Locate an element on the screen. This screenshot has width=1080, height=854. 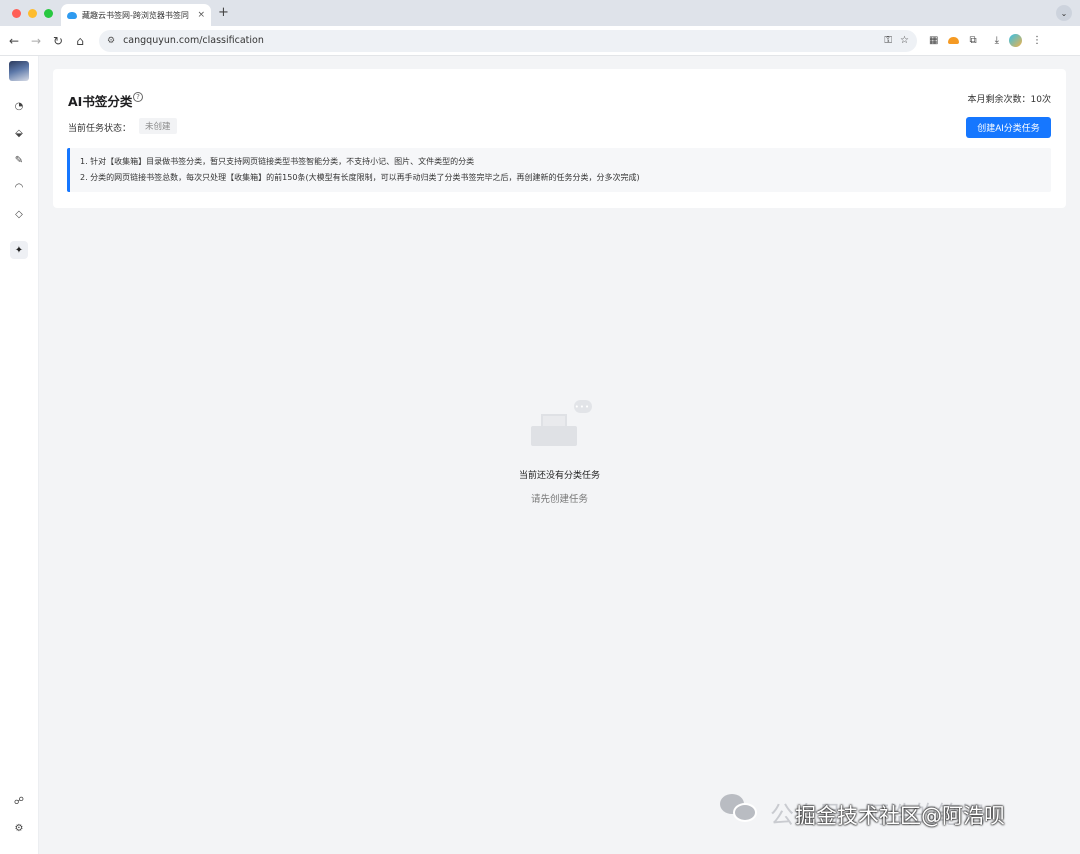
eraser-icon: ◇ is located at coordinates (19, 214).